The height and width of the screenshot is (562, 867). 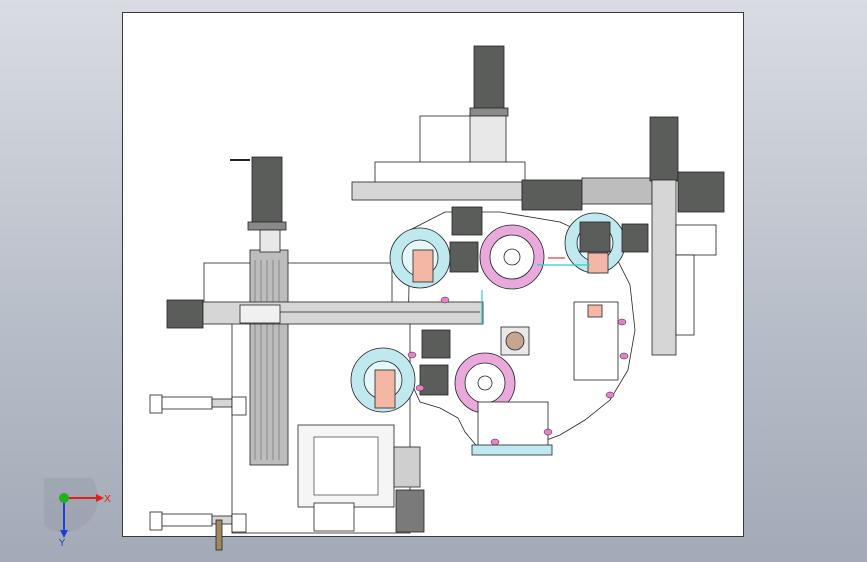 I want to click on right-horizontal-body, so click(x=617, y=191).